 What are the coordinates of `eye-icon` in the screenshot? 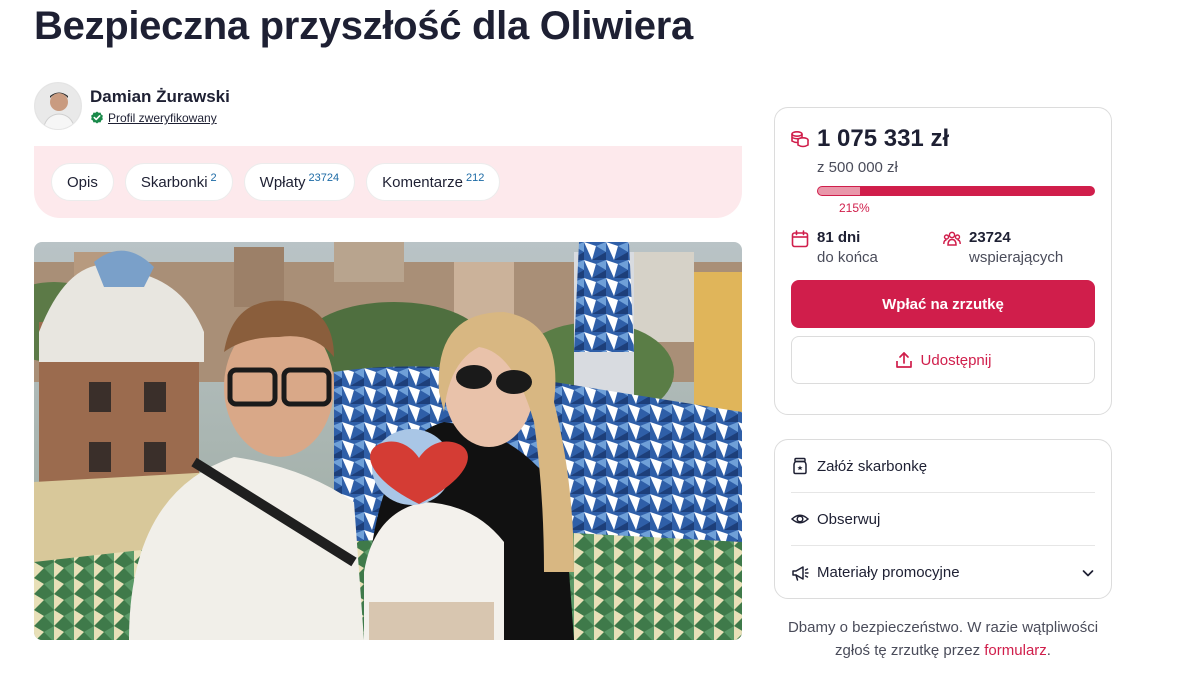 It's located at (800, 519).